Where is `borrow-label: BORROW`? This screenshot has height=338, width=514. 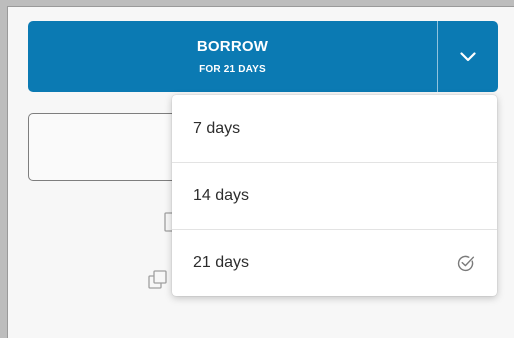
borrow-label: BORROW is located at coordinates (232, 46).